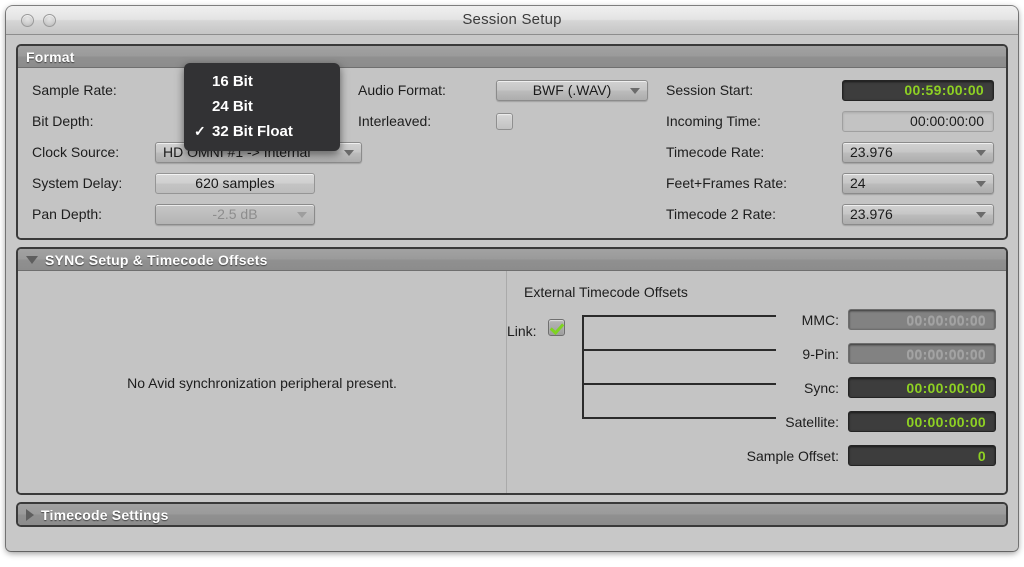  Describe the element at coordinates (50, 56) in the screenshot. I see `format-panel-title: Format` at that location.